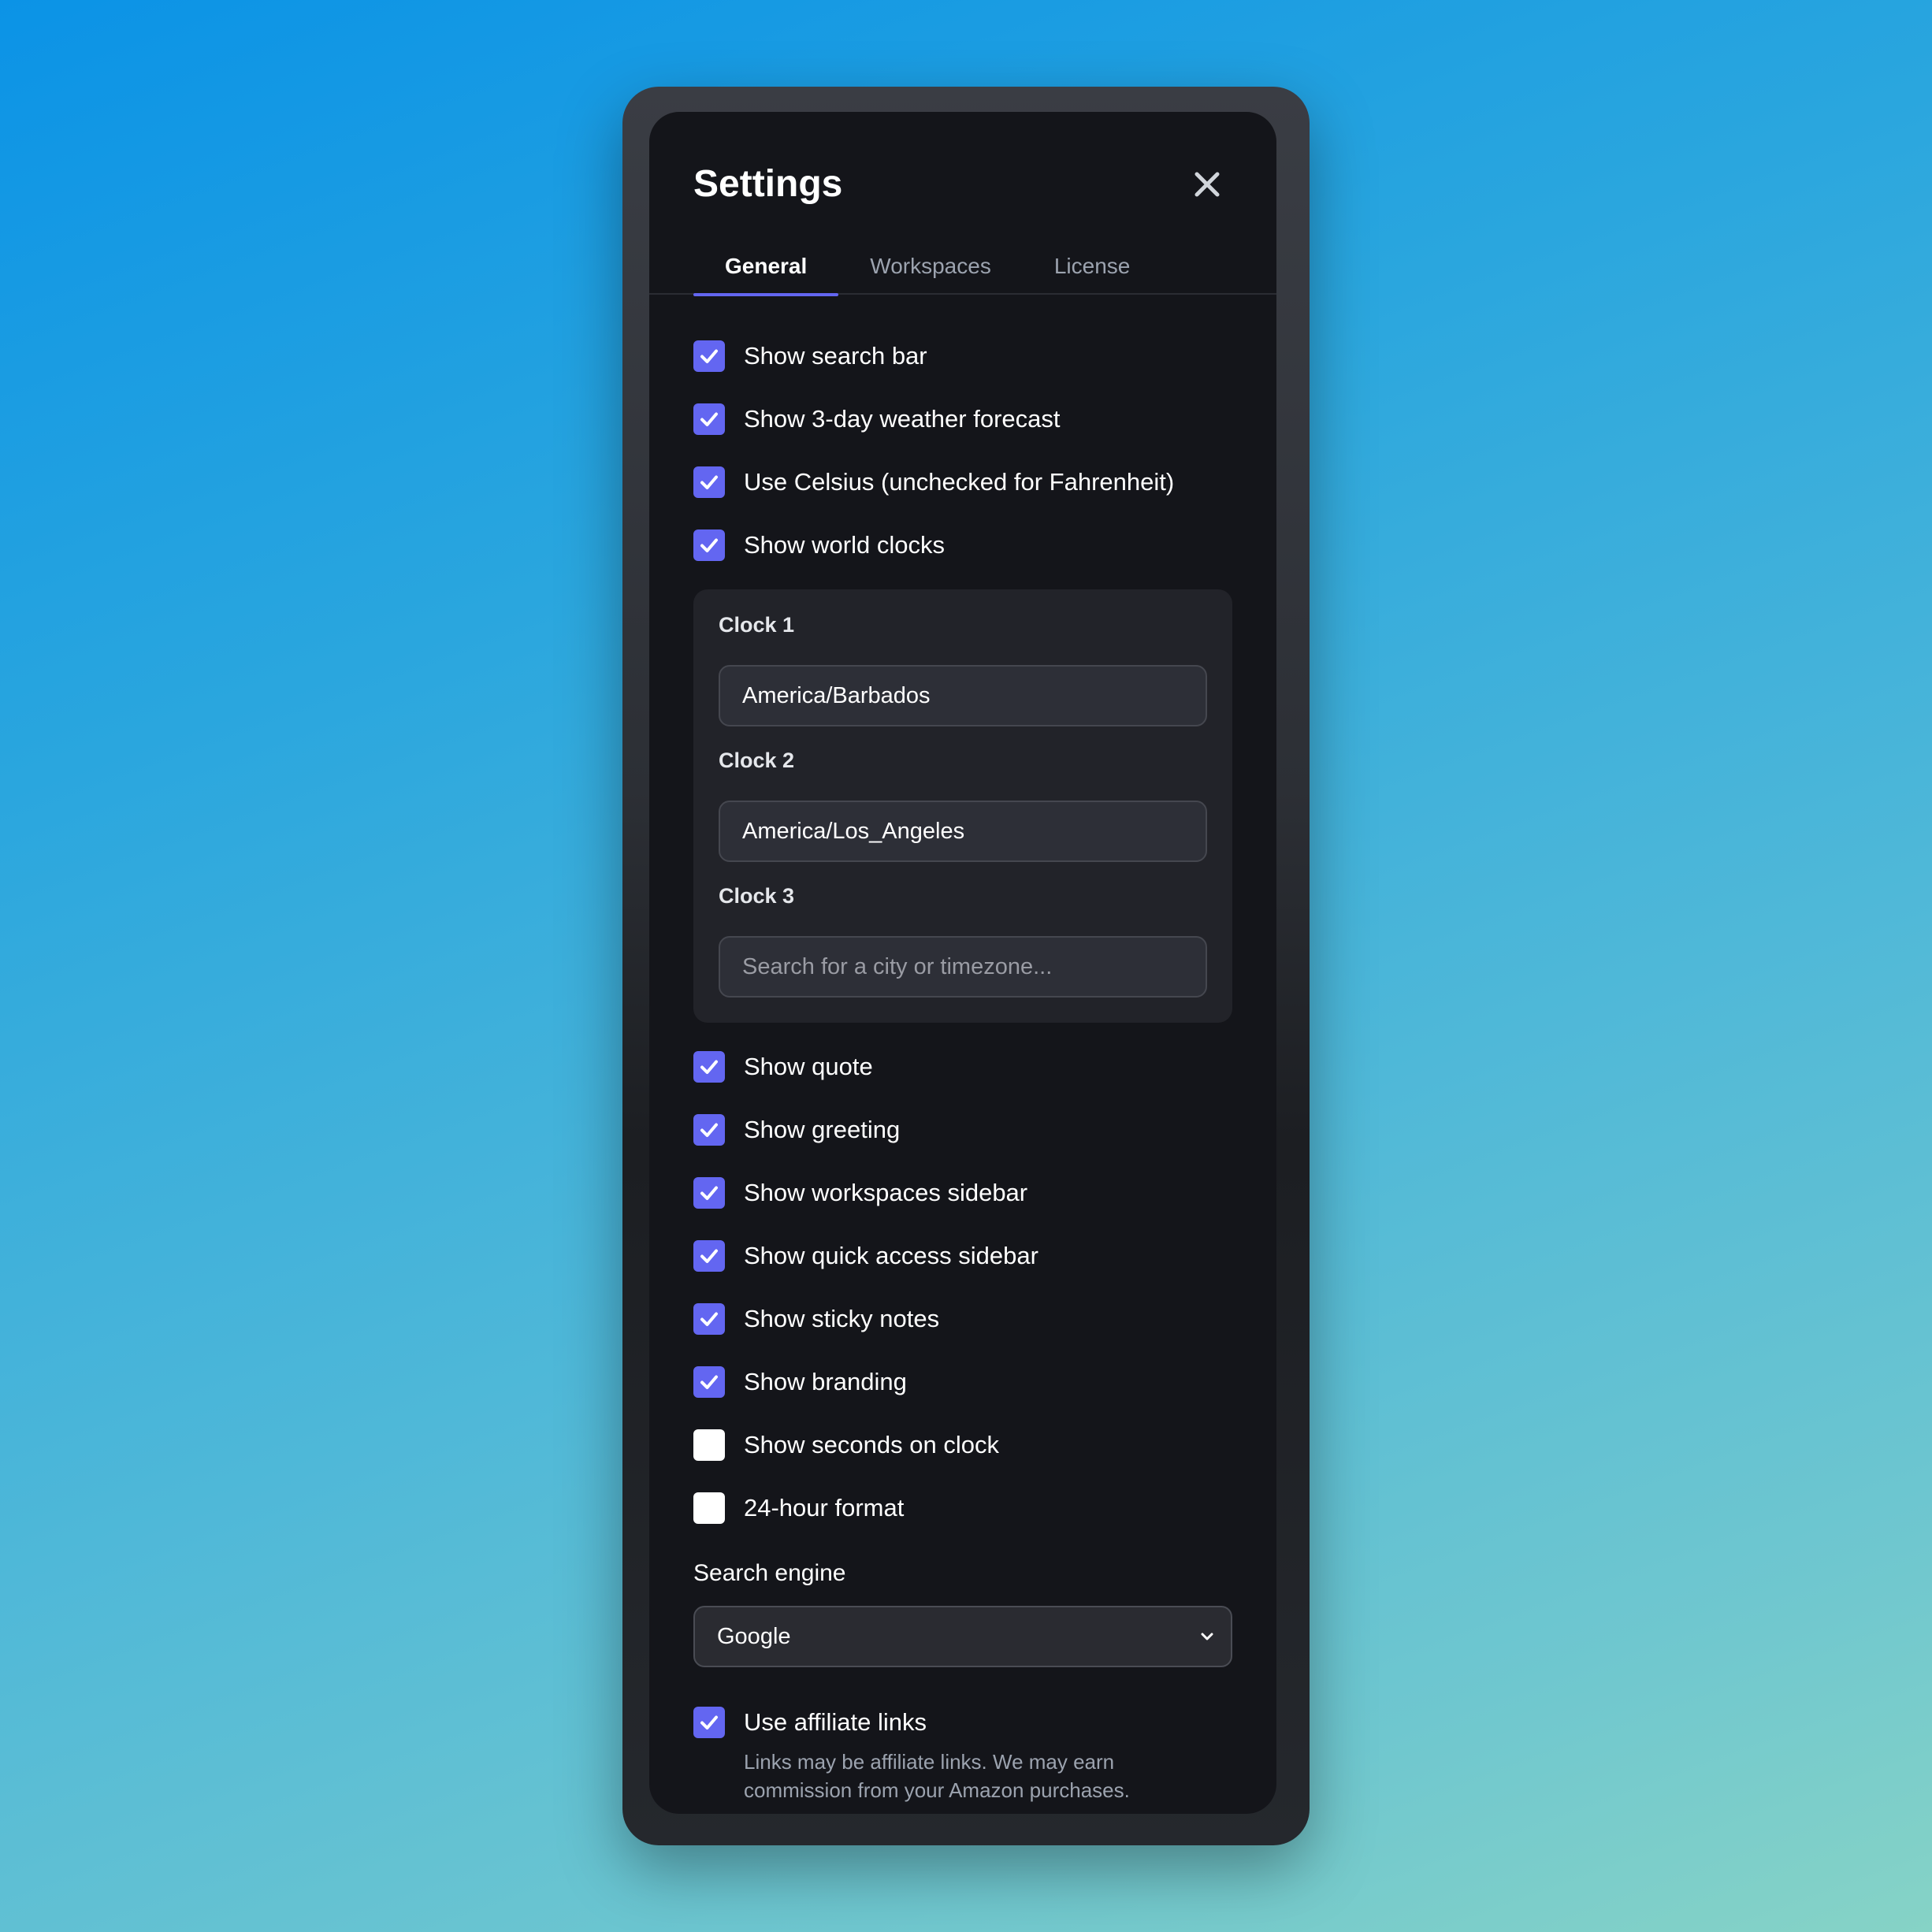 Image resolution: width=1932 pixels, height=1932 pixels. What do you see at coordinates (825, 1381) in the screenshot?
I see `option-label: Show branding` at bounding box center [825, 1381].